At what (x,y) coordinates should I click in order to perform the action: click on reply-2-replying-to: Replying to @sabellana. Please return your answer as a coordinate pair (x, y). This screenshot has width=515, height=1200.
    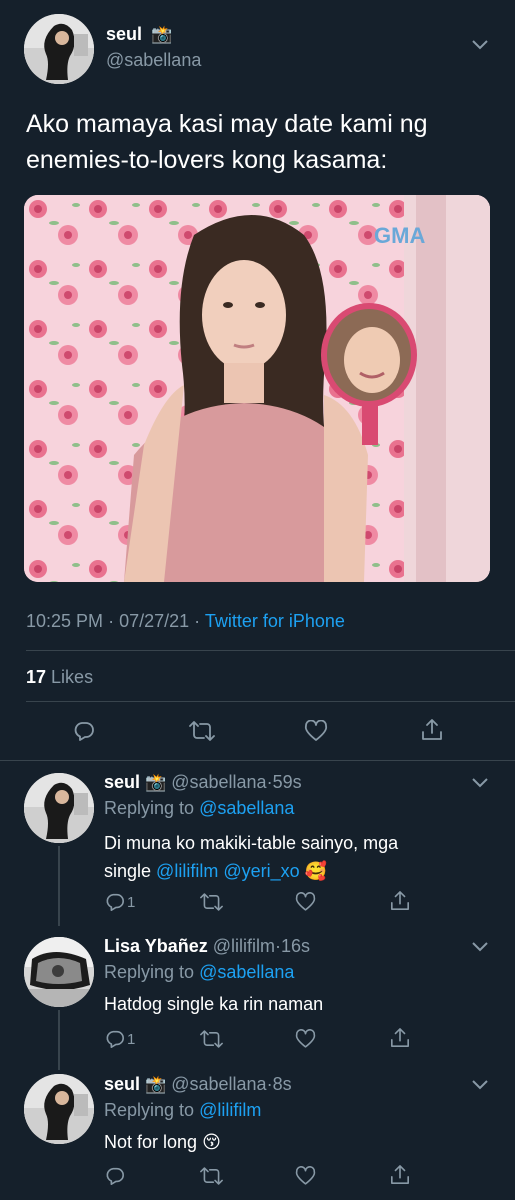
    Looking at the image, I should click on (199, 972).